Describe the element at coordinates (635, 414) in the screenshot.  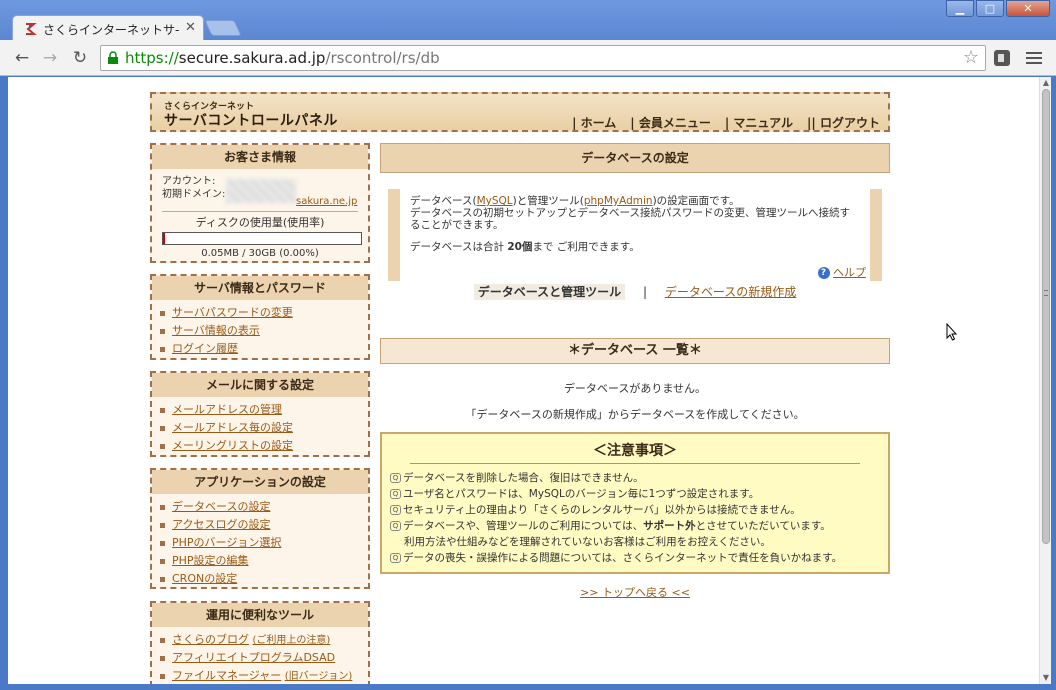
I see `create-database-hint: 「データベースの新規作成」からデータベースを作成してください。` at that location.